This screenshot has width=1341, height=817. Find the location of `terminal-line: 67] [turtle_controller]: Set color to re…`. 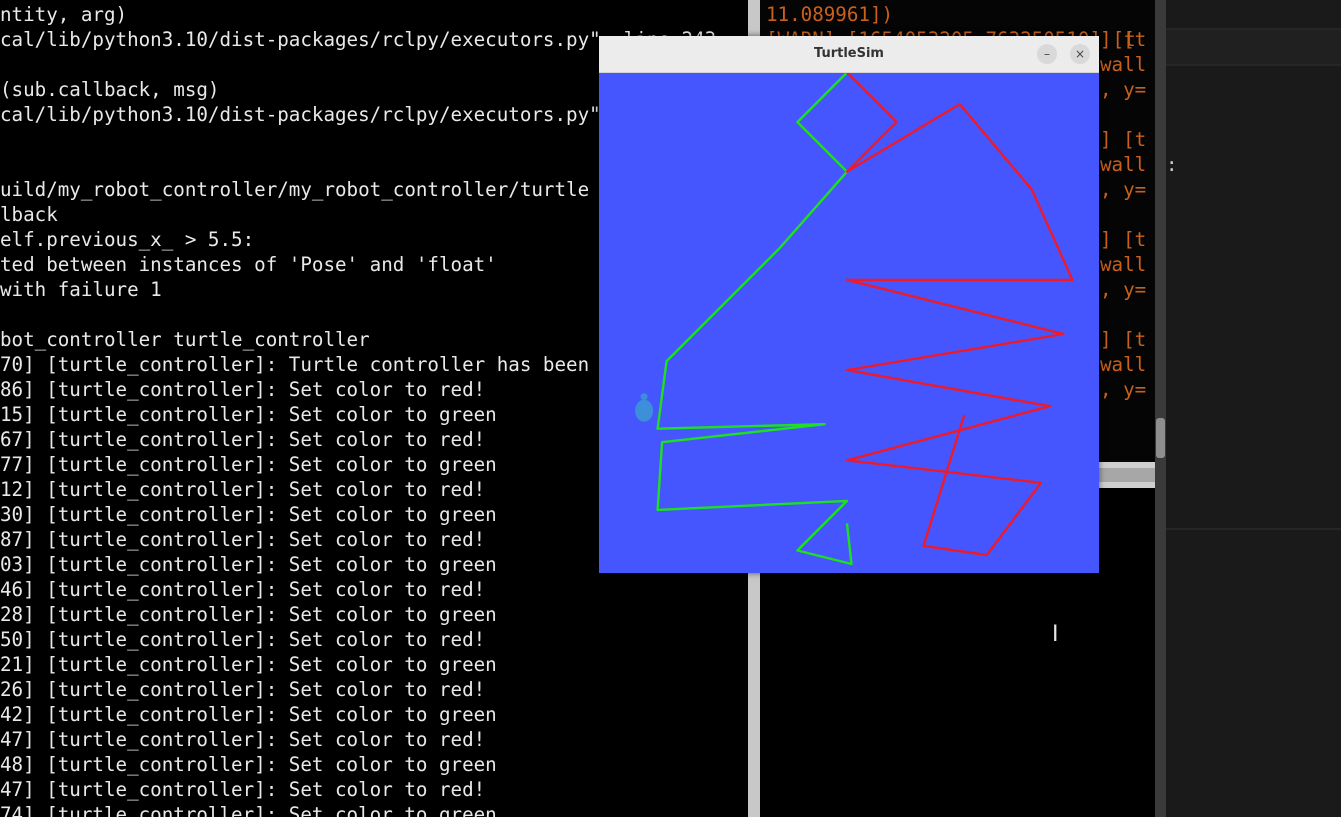

terminal-line: 67] [turtle_controller]: Set color to re… is located at coordinates (243, 439).